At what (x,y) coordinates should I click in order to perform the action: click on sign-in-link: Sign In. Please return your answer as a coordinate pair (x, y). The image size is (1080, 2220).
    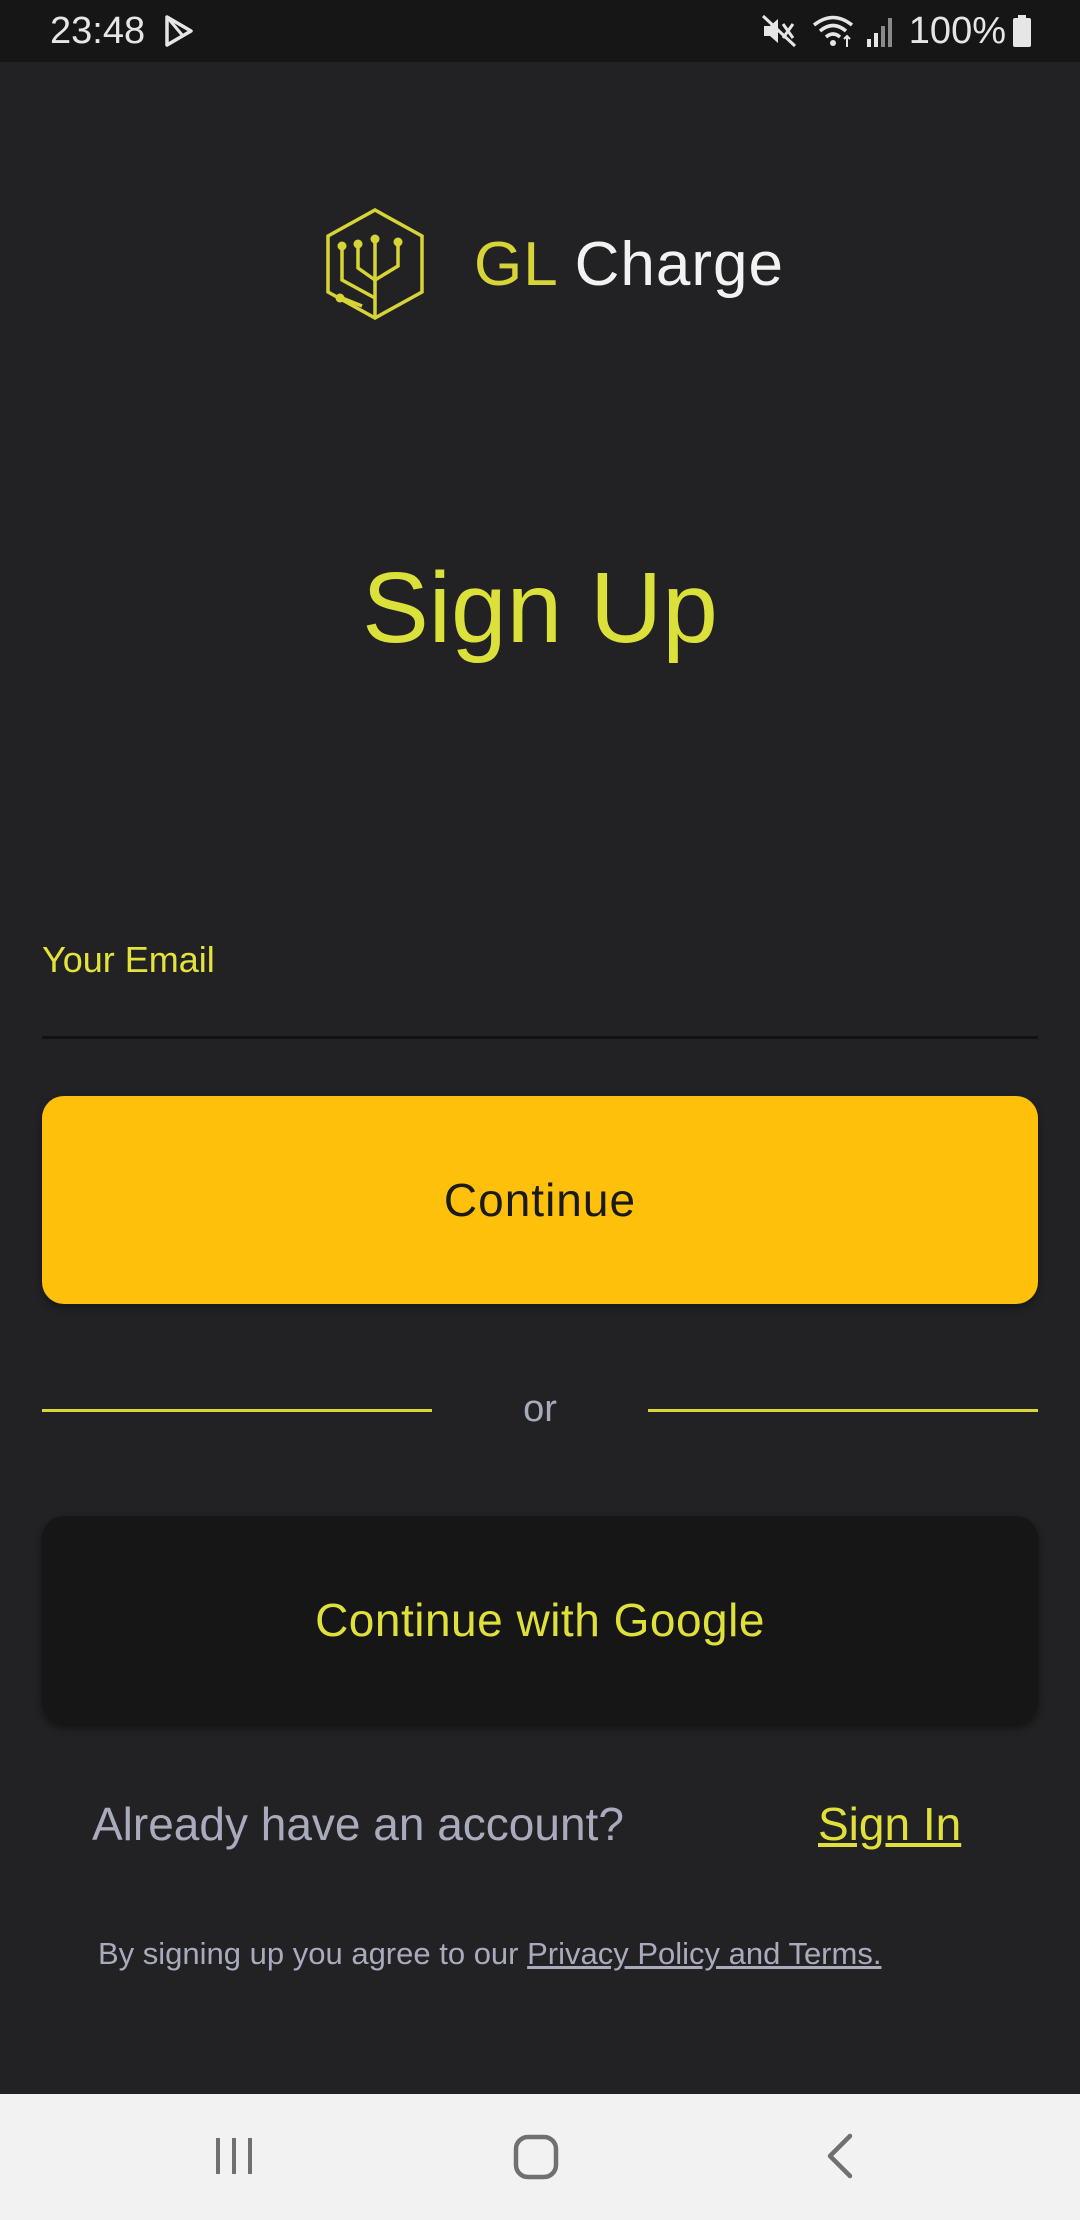
    Looking at the image, I should click on (889, 1824).